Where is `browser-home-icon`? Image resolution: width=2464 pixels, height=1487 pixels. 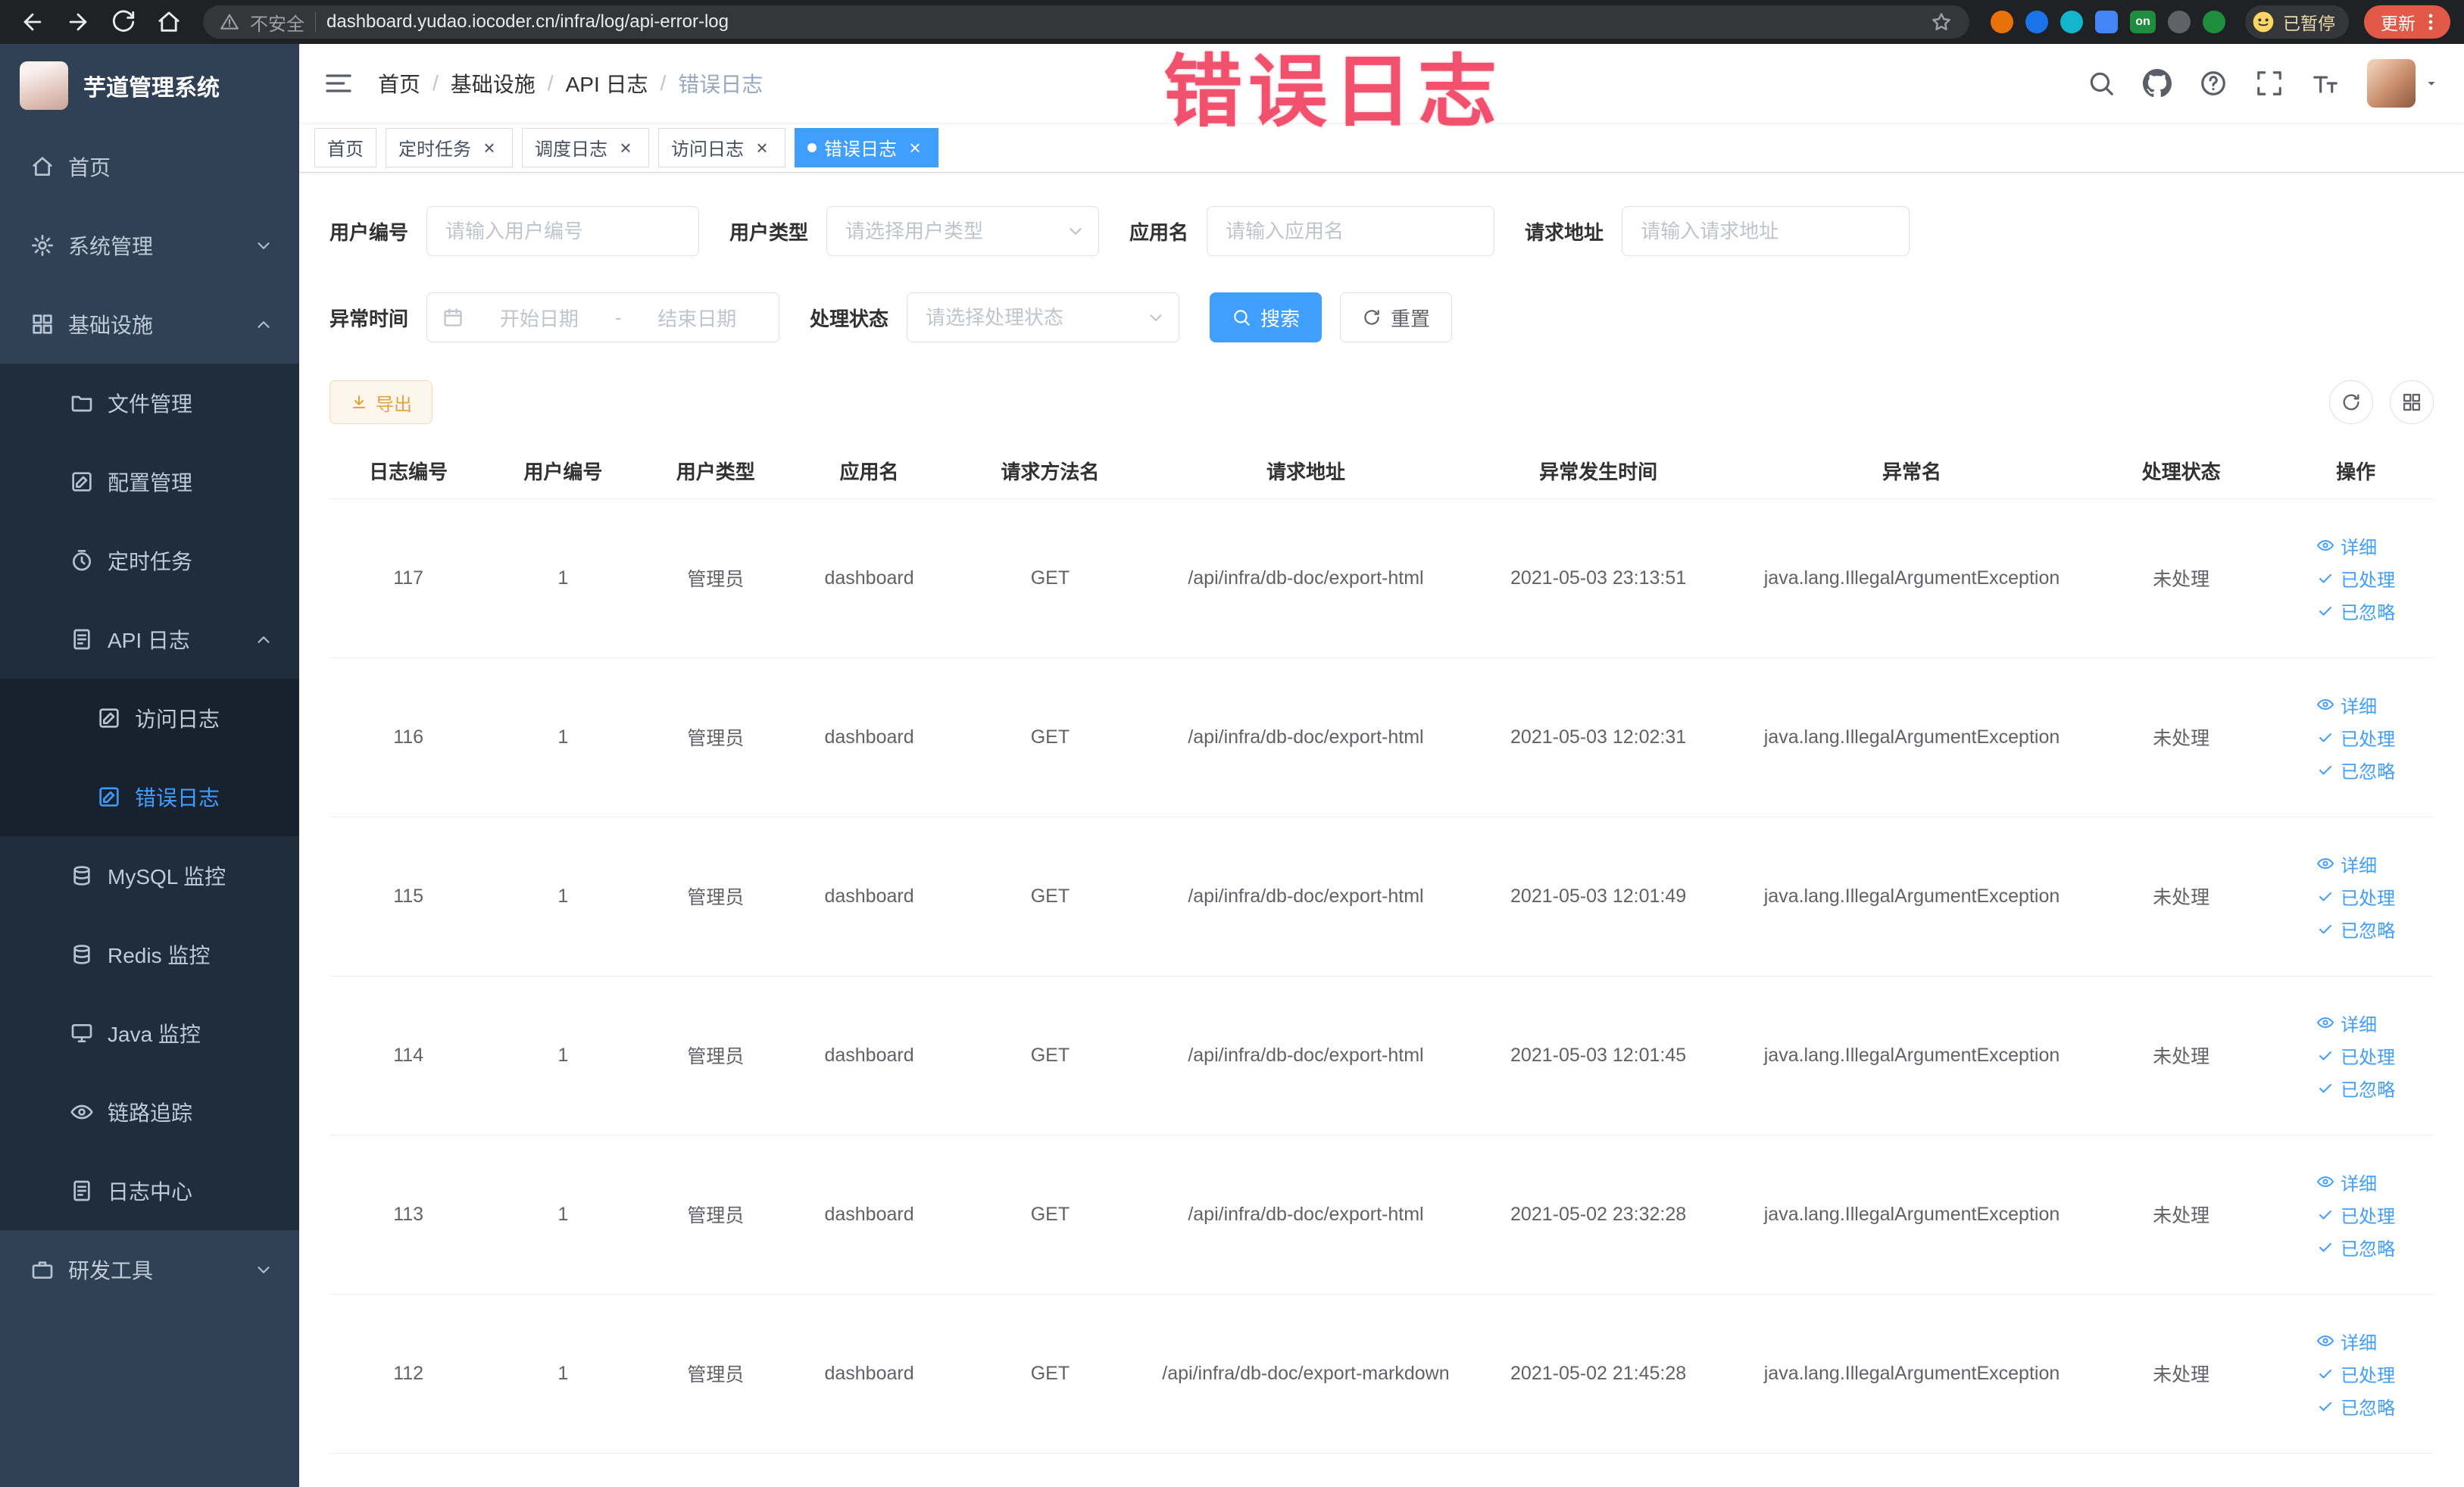 browser-home-icon is located at coordinates (169, 22).